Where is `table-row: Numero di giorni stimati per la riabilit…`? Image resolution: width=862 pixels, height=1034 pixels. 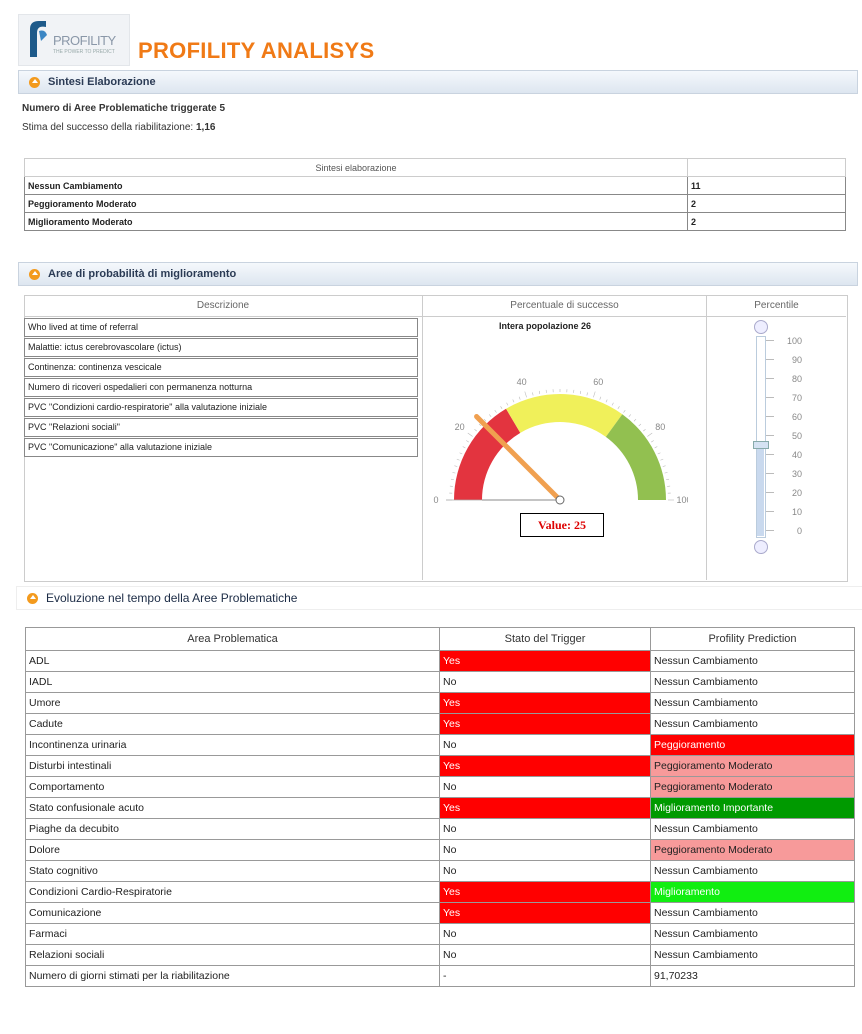 table-row: Numero di giorni stimati per la riabilit… is located at coordinates (440, 976).